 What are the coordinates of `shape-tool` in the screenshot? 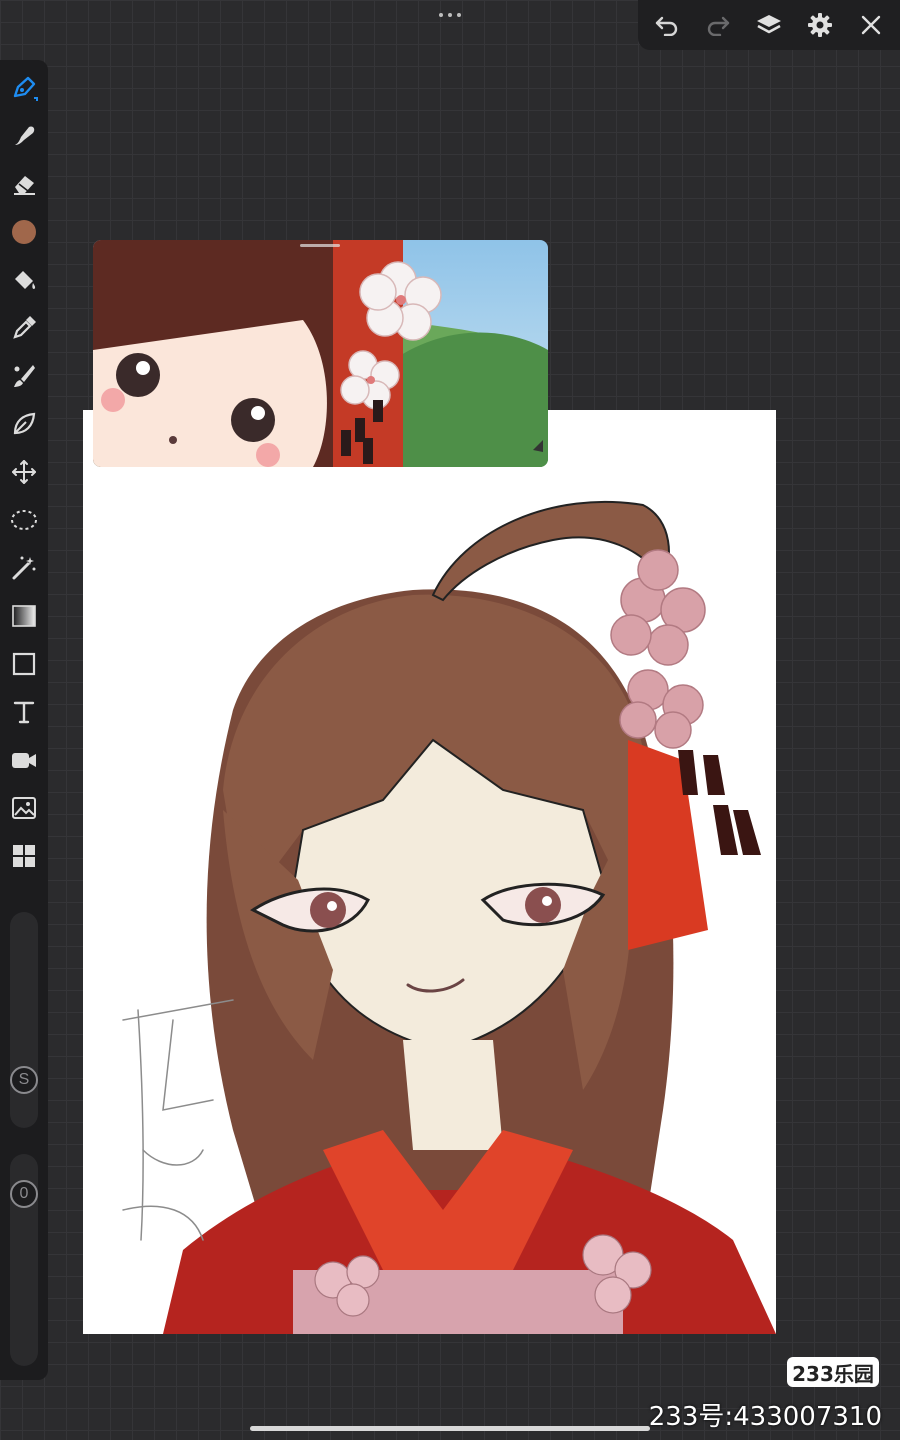 It's located at (24, 664).